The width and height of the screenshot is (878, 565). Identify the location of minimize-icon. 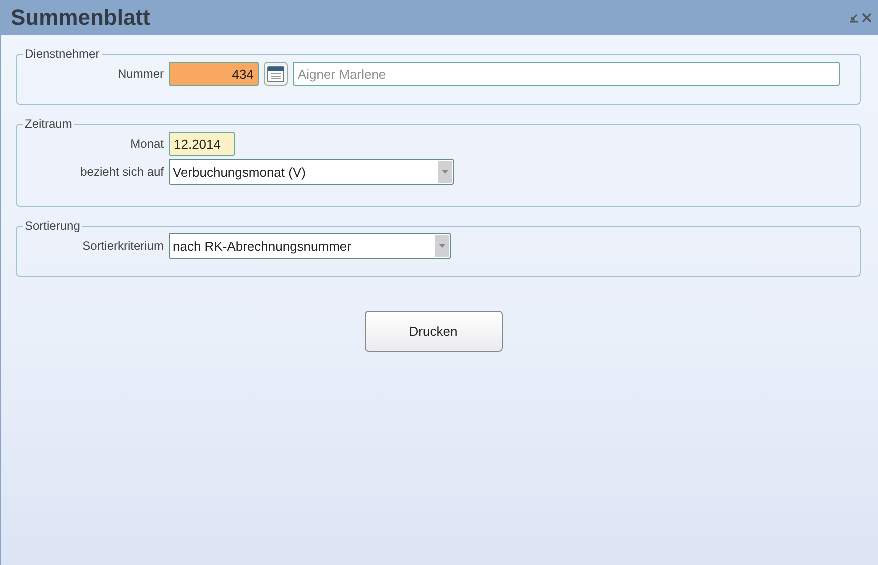
(854, 17).